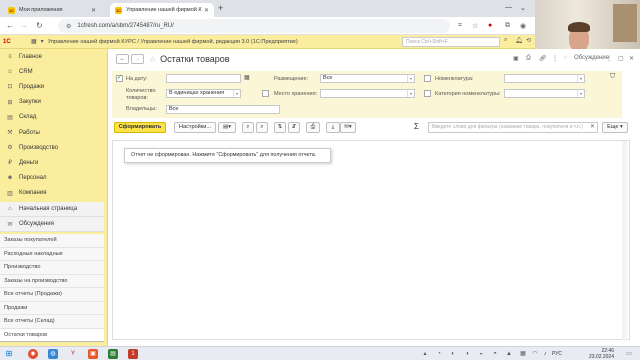  What do you see at coordinates (254, 26) in the screenshot?
I see `url-field: ⚙ 1cfresh.com/a/sbm/2745487/ru_RU/` at bounding box center [254, 26].